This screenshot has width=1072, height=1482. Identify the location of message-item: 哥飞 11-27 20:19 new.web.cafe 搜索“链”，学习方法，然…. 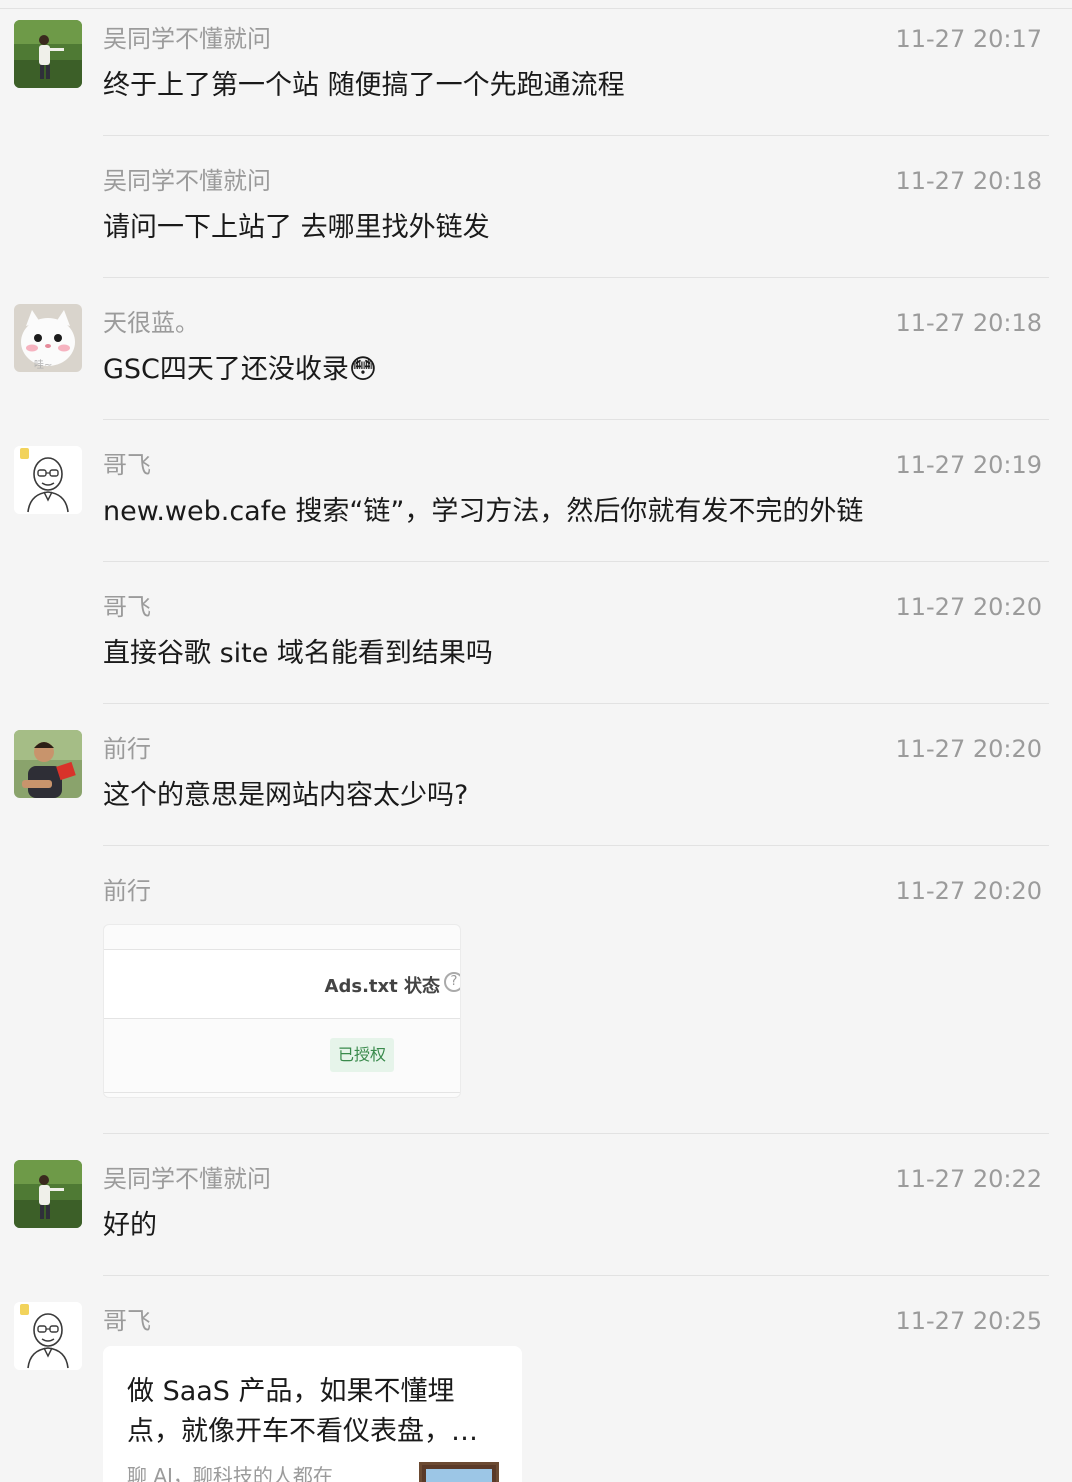
(536, 504).